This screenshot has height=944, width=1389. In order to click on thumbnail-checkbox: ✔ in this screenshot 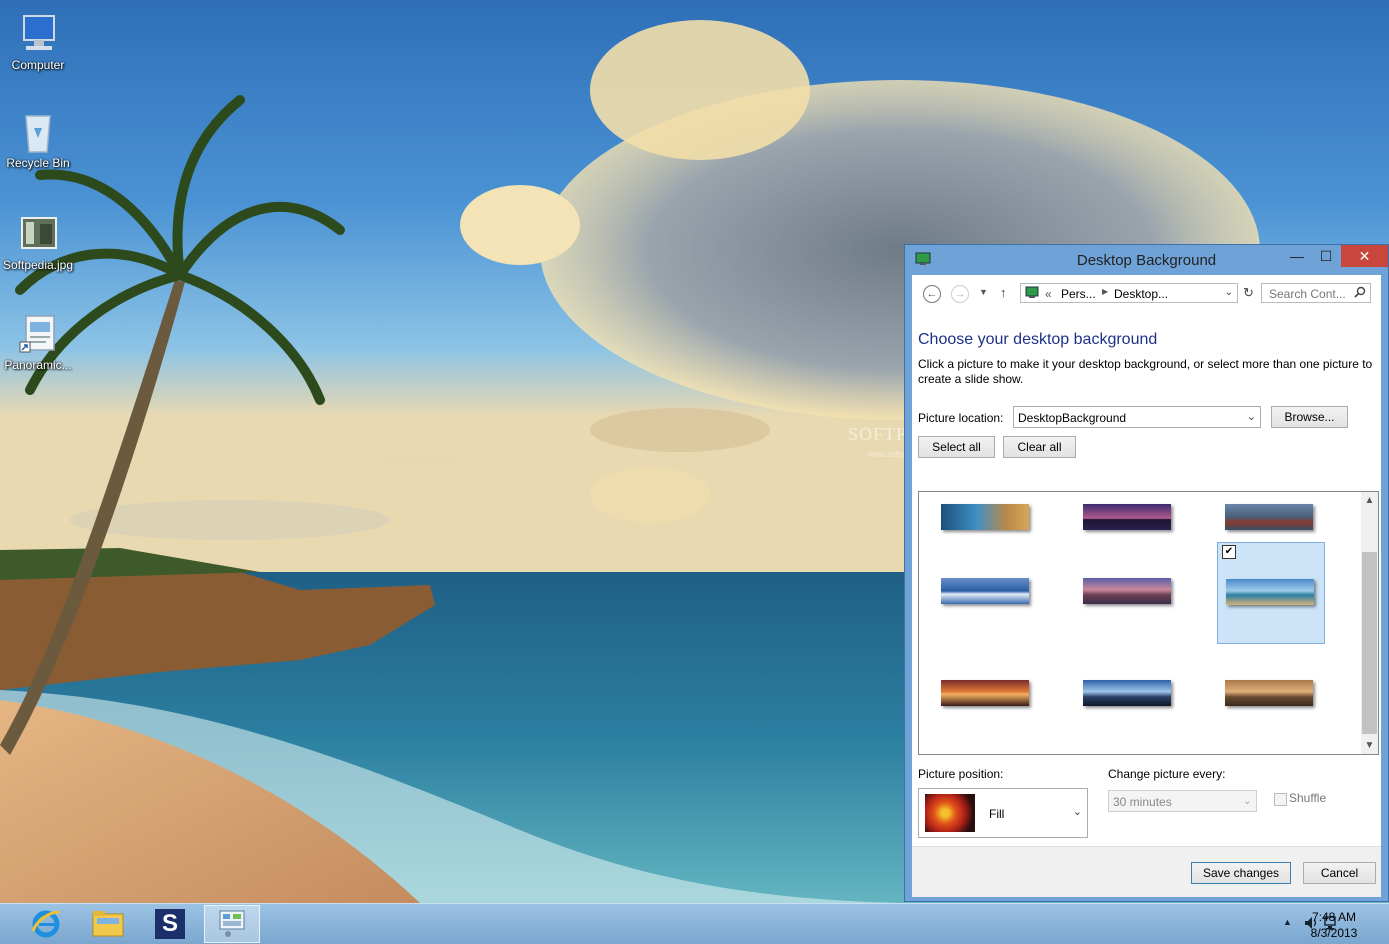, I will do `click(1229, 552)`.